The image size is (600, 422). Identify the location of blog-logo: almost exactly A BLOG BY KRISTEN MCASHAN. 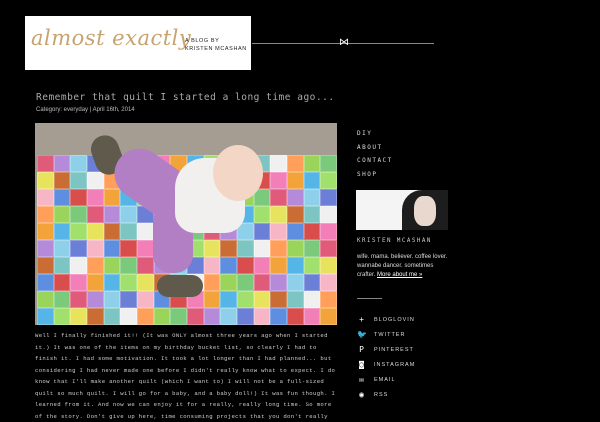
(138, 43).